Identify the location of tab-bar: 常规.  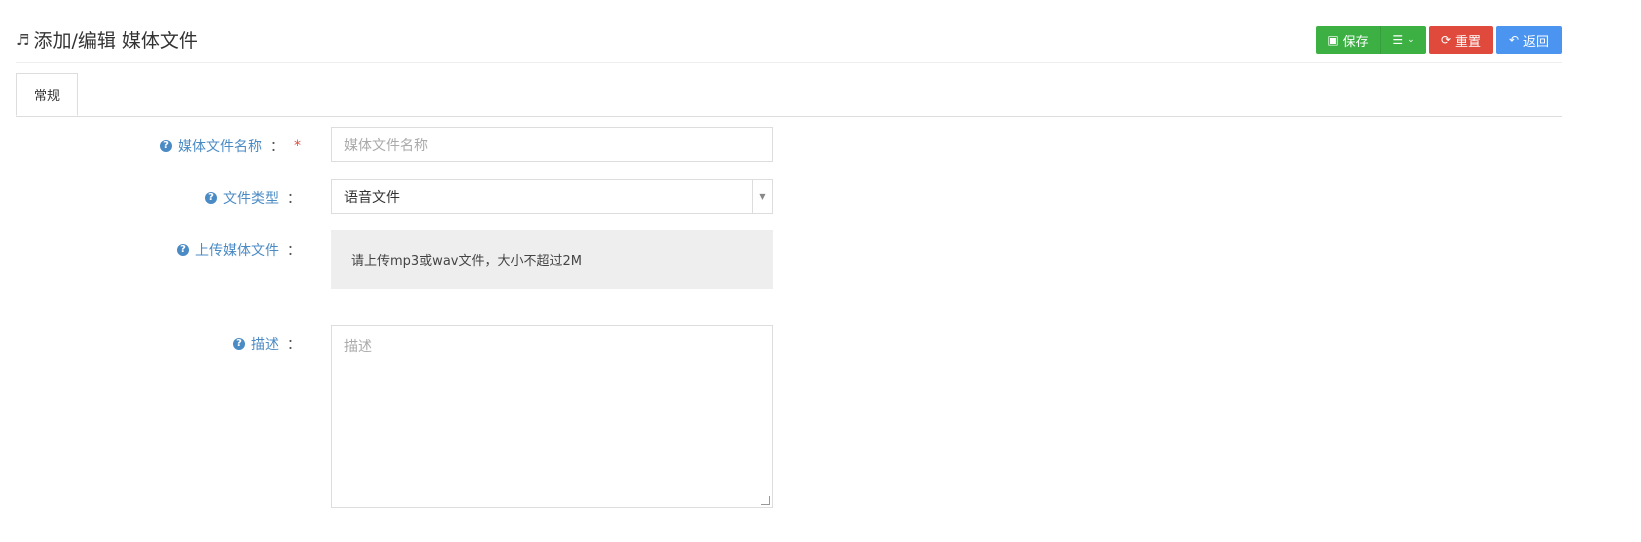
(789, 95).